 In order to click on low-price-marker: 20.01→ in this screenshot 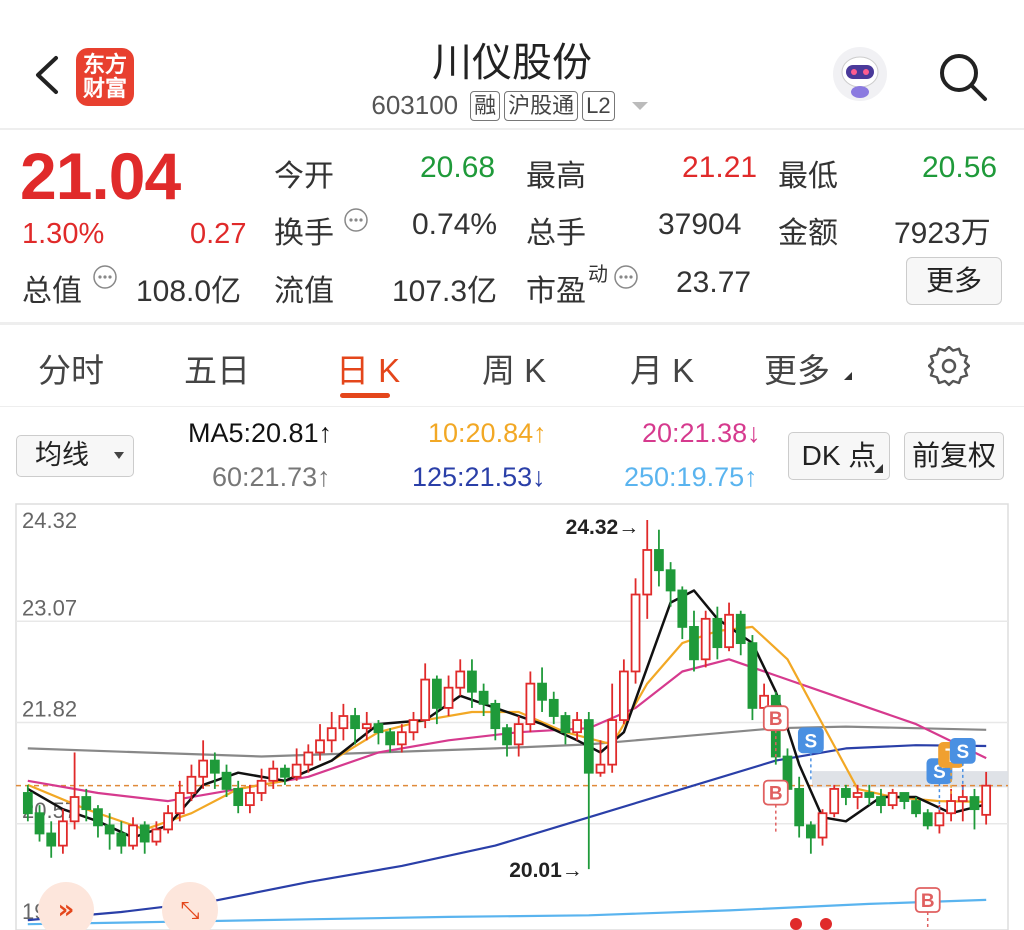, I will do `click(546, 870)`.